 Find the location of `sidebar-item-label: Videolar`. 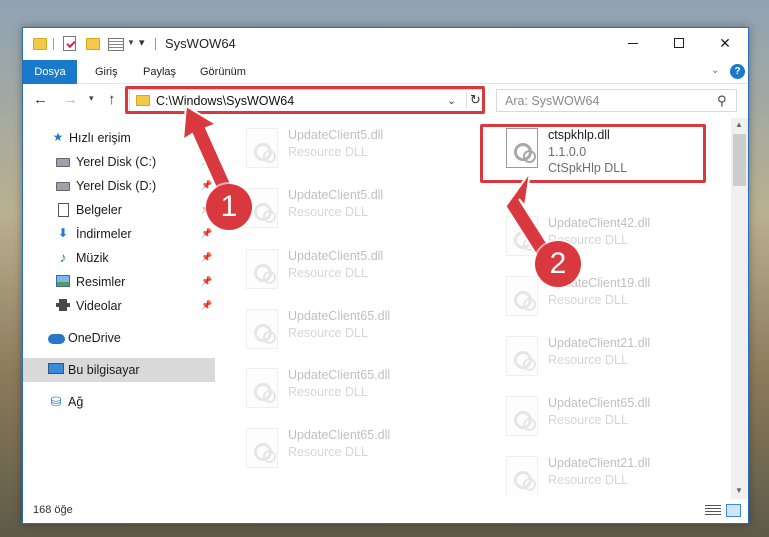

sidebar-item-label: Videolar is located at coordinates (99, 306).